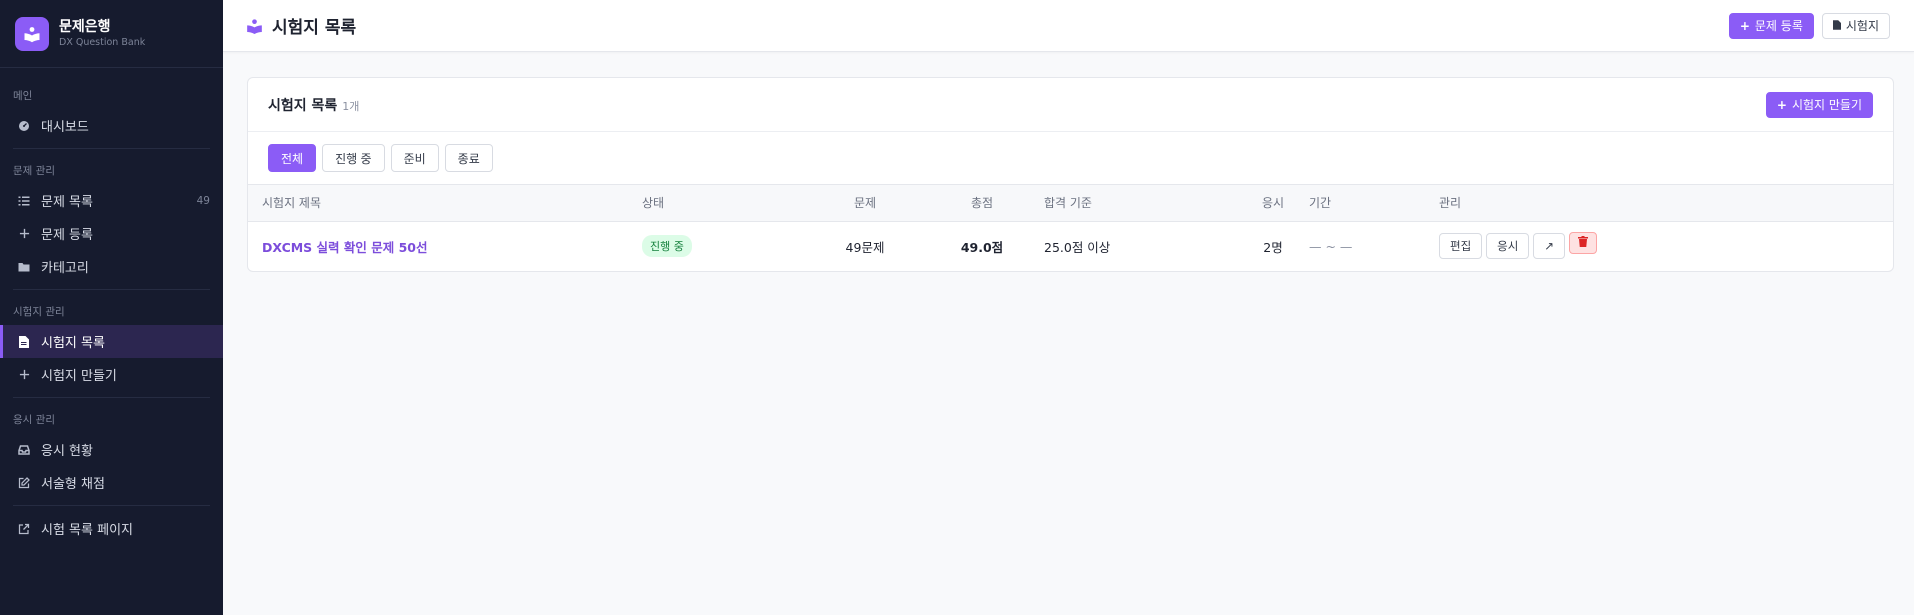 The height and width of the screenshot is (615, 1914). What do you see at coordinates (292, 158) in the screenshot?
I see `filter-all: 전체` at bounding box center [292, 158].